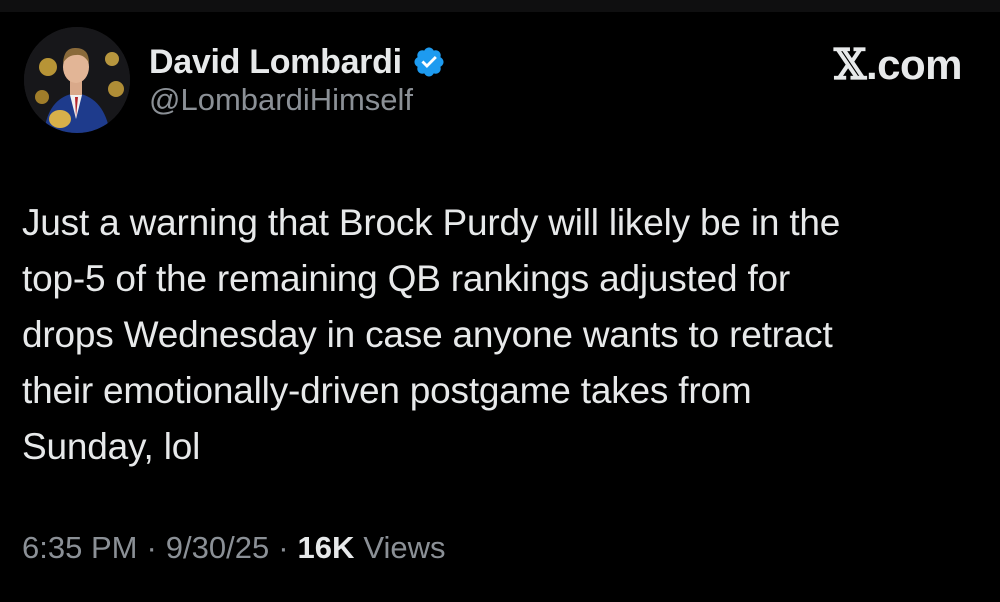 The width and height of the screenshot is (1000, 602). Describe the element at coordinates (281, 100) in the screenshot. I see `author-handle: @LombardiHimself` at that location.